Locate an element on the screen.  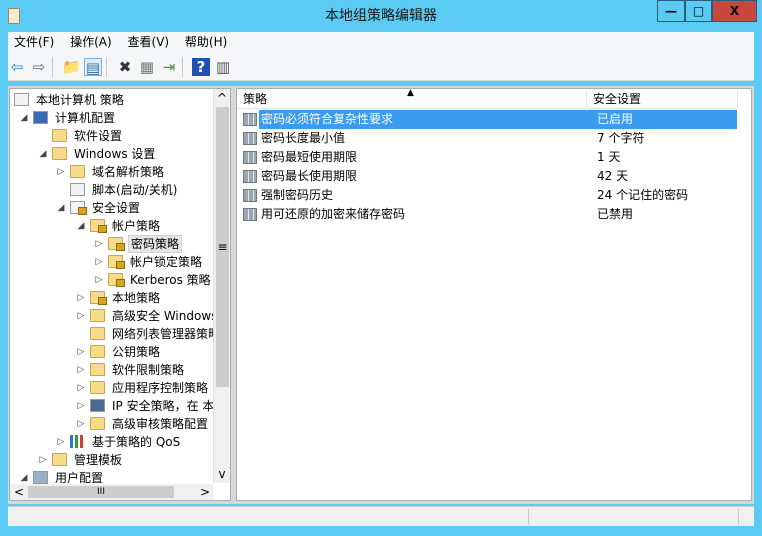
column-header-policy: 策略 ▲ is located at coordinates (412, 98).